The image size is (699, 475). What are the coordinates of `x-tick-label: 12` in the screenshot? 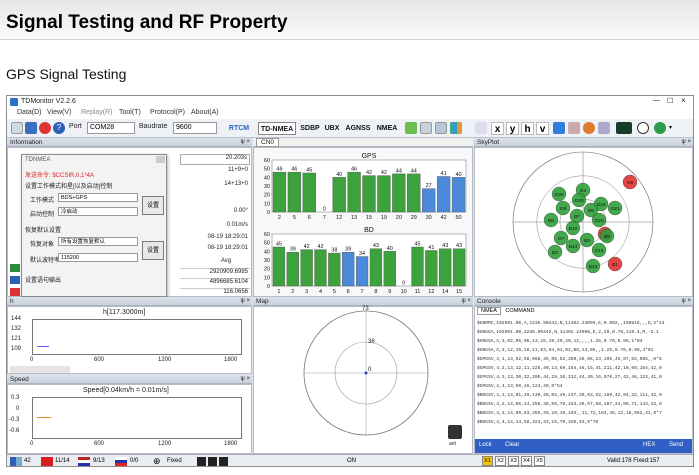 It's located at (431, 292).